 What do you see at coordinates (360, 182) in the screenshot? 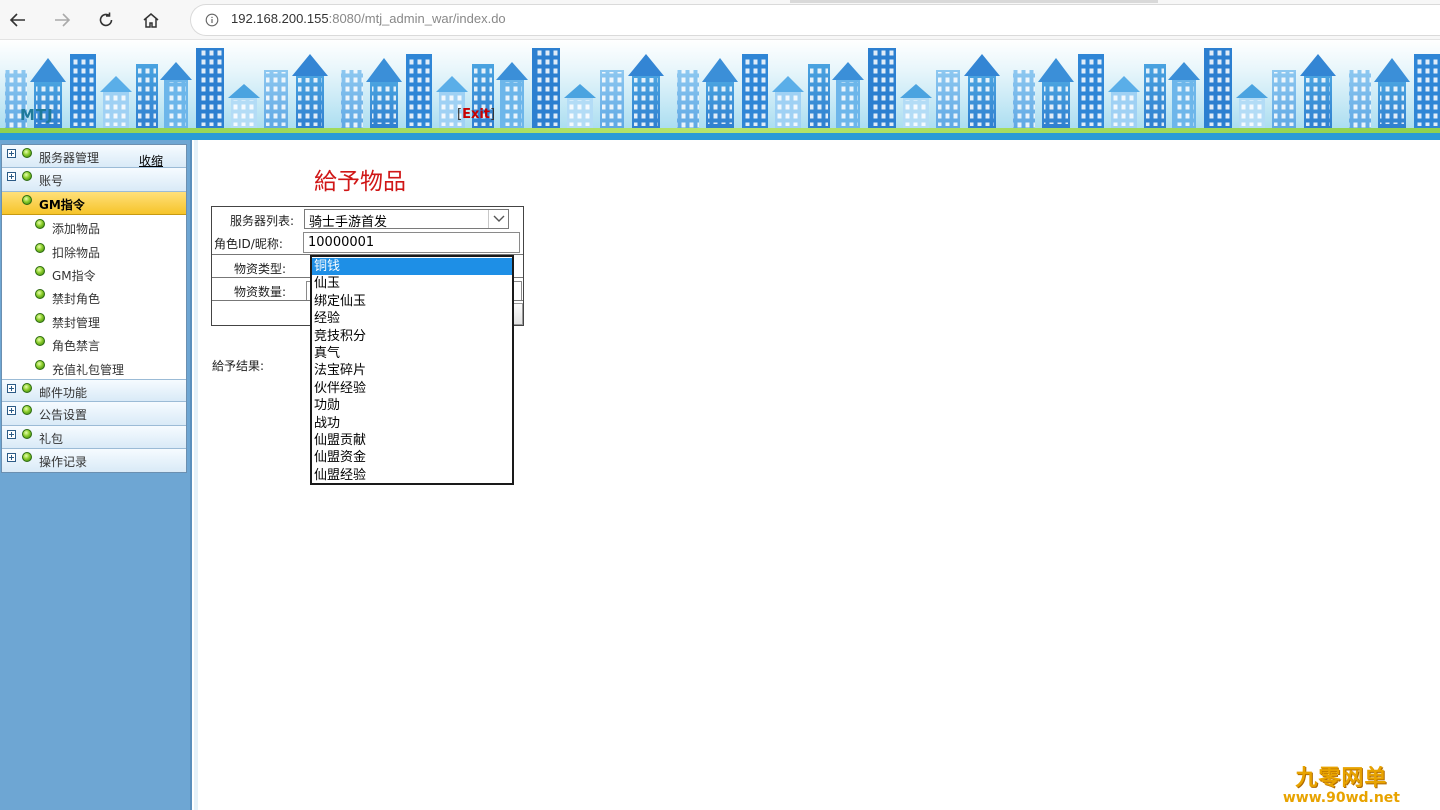
I see `page-title: 給予物品` at bounding box center [360, 182].